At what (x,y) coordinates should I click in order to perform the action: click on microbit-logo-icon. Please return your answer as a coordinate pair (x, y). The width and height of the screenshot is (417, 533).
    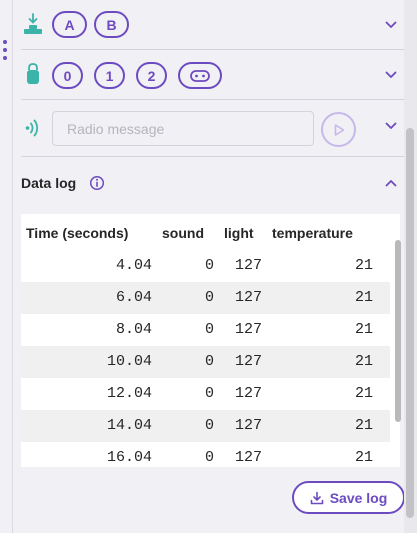
    Looking at the image, I should click on (200, 75).